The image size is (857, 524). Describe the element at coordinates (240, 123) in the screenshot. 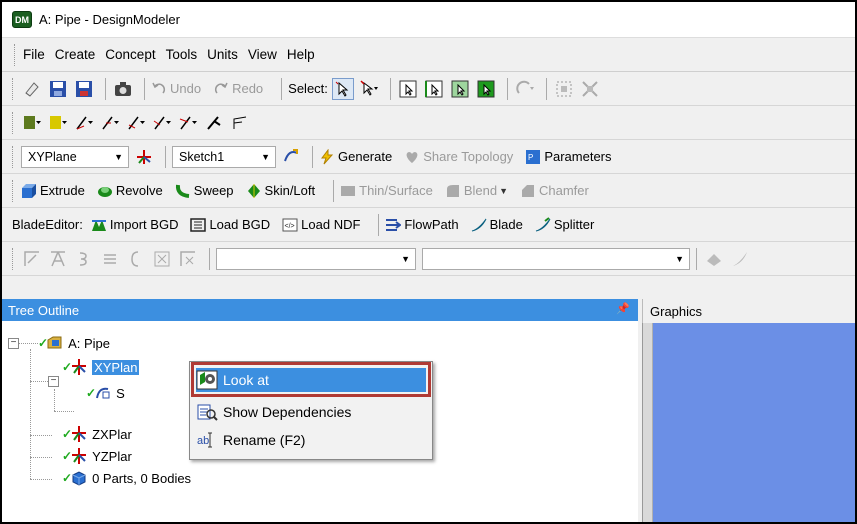

I see `frame-icon` at that location.